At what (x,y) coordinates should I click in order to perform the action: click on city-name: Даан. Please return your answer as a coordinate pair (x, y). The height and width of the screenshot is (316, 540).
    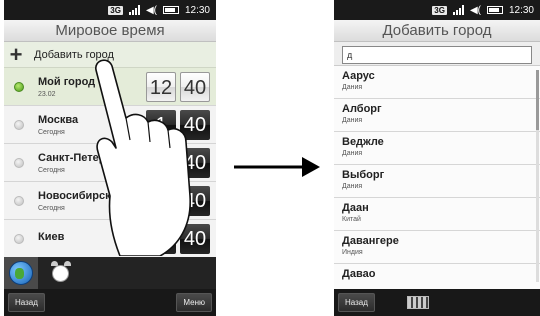
    Looking at the image, I should click on (355, 208).